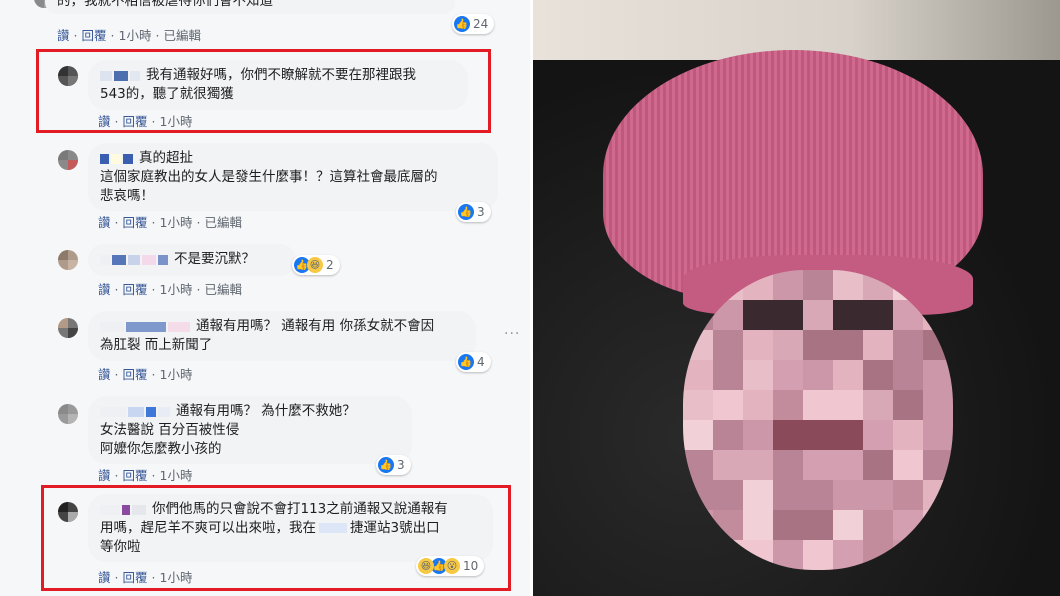 This screenshot has width=1060, height=596. What do you see at coordinates (269, 177) in the screenshot?
I see `comment-text: 真的超扯 這個家庭教出的女人是發生什麼事！？這算社會最底層的 悲哀嗎！` at bounding box center [269, 177].